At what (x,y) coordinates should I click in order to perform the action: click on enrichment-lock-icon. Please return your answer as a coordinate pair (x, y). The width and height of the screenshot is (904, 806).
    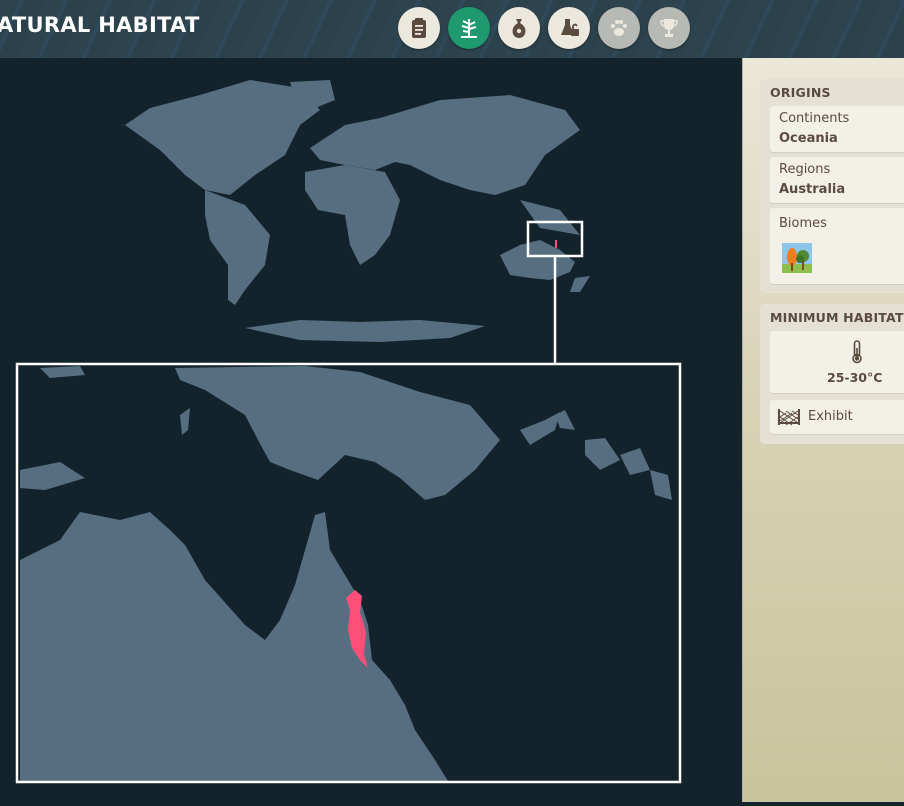
    Looking at the image, I should click on (570, 27).